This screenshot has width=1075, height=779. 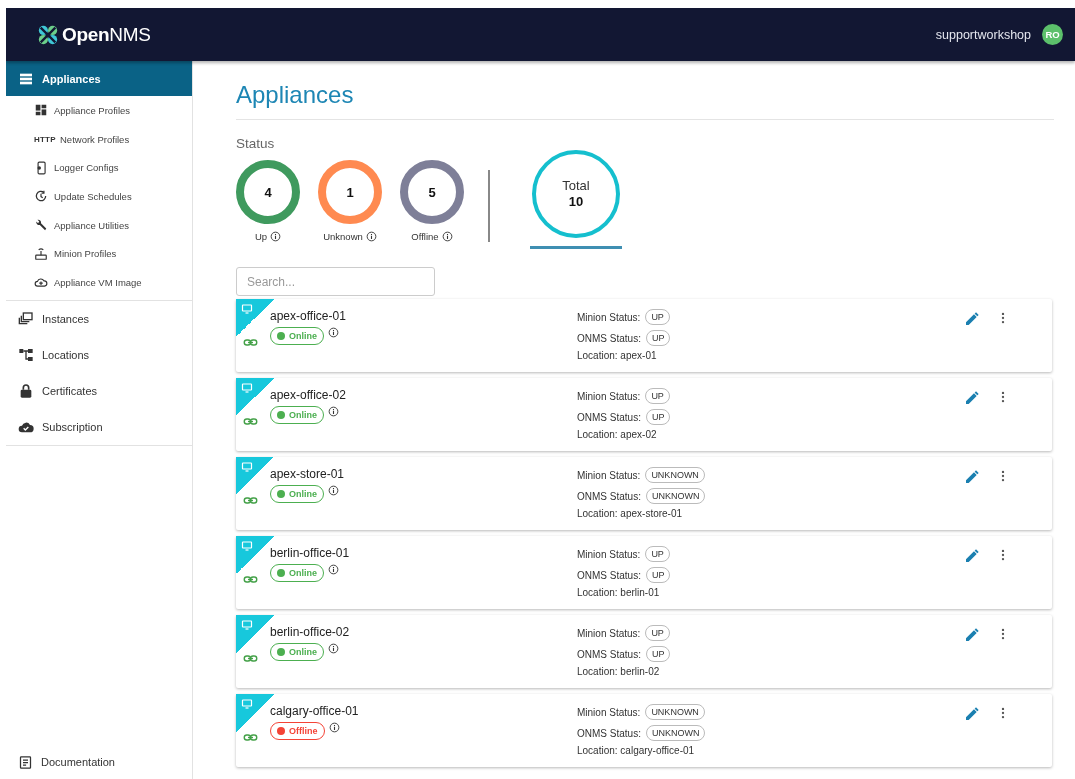 I want to click on sidebar-item: Instances, so click(x=99, y=318).